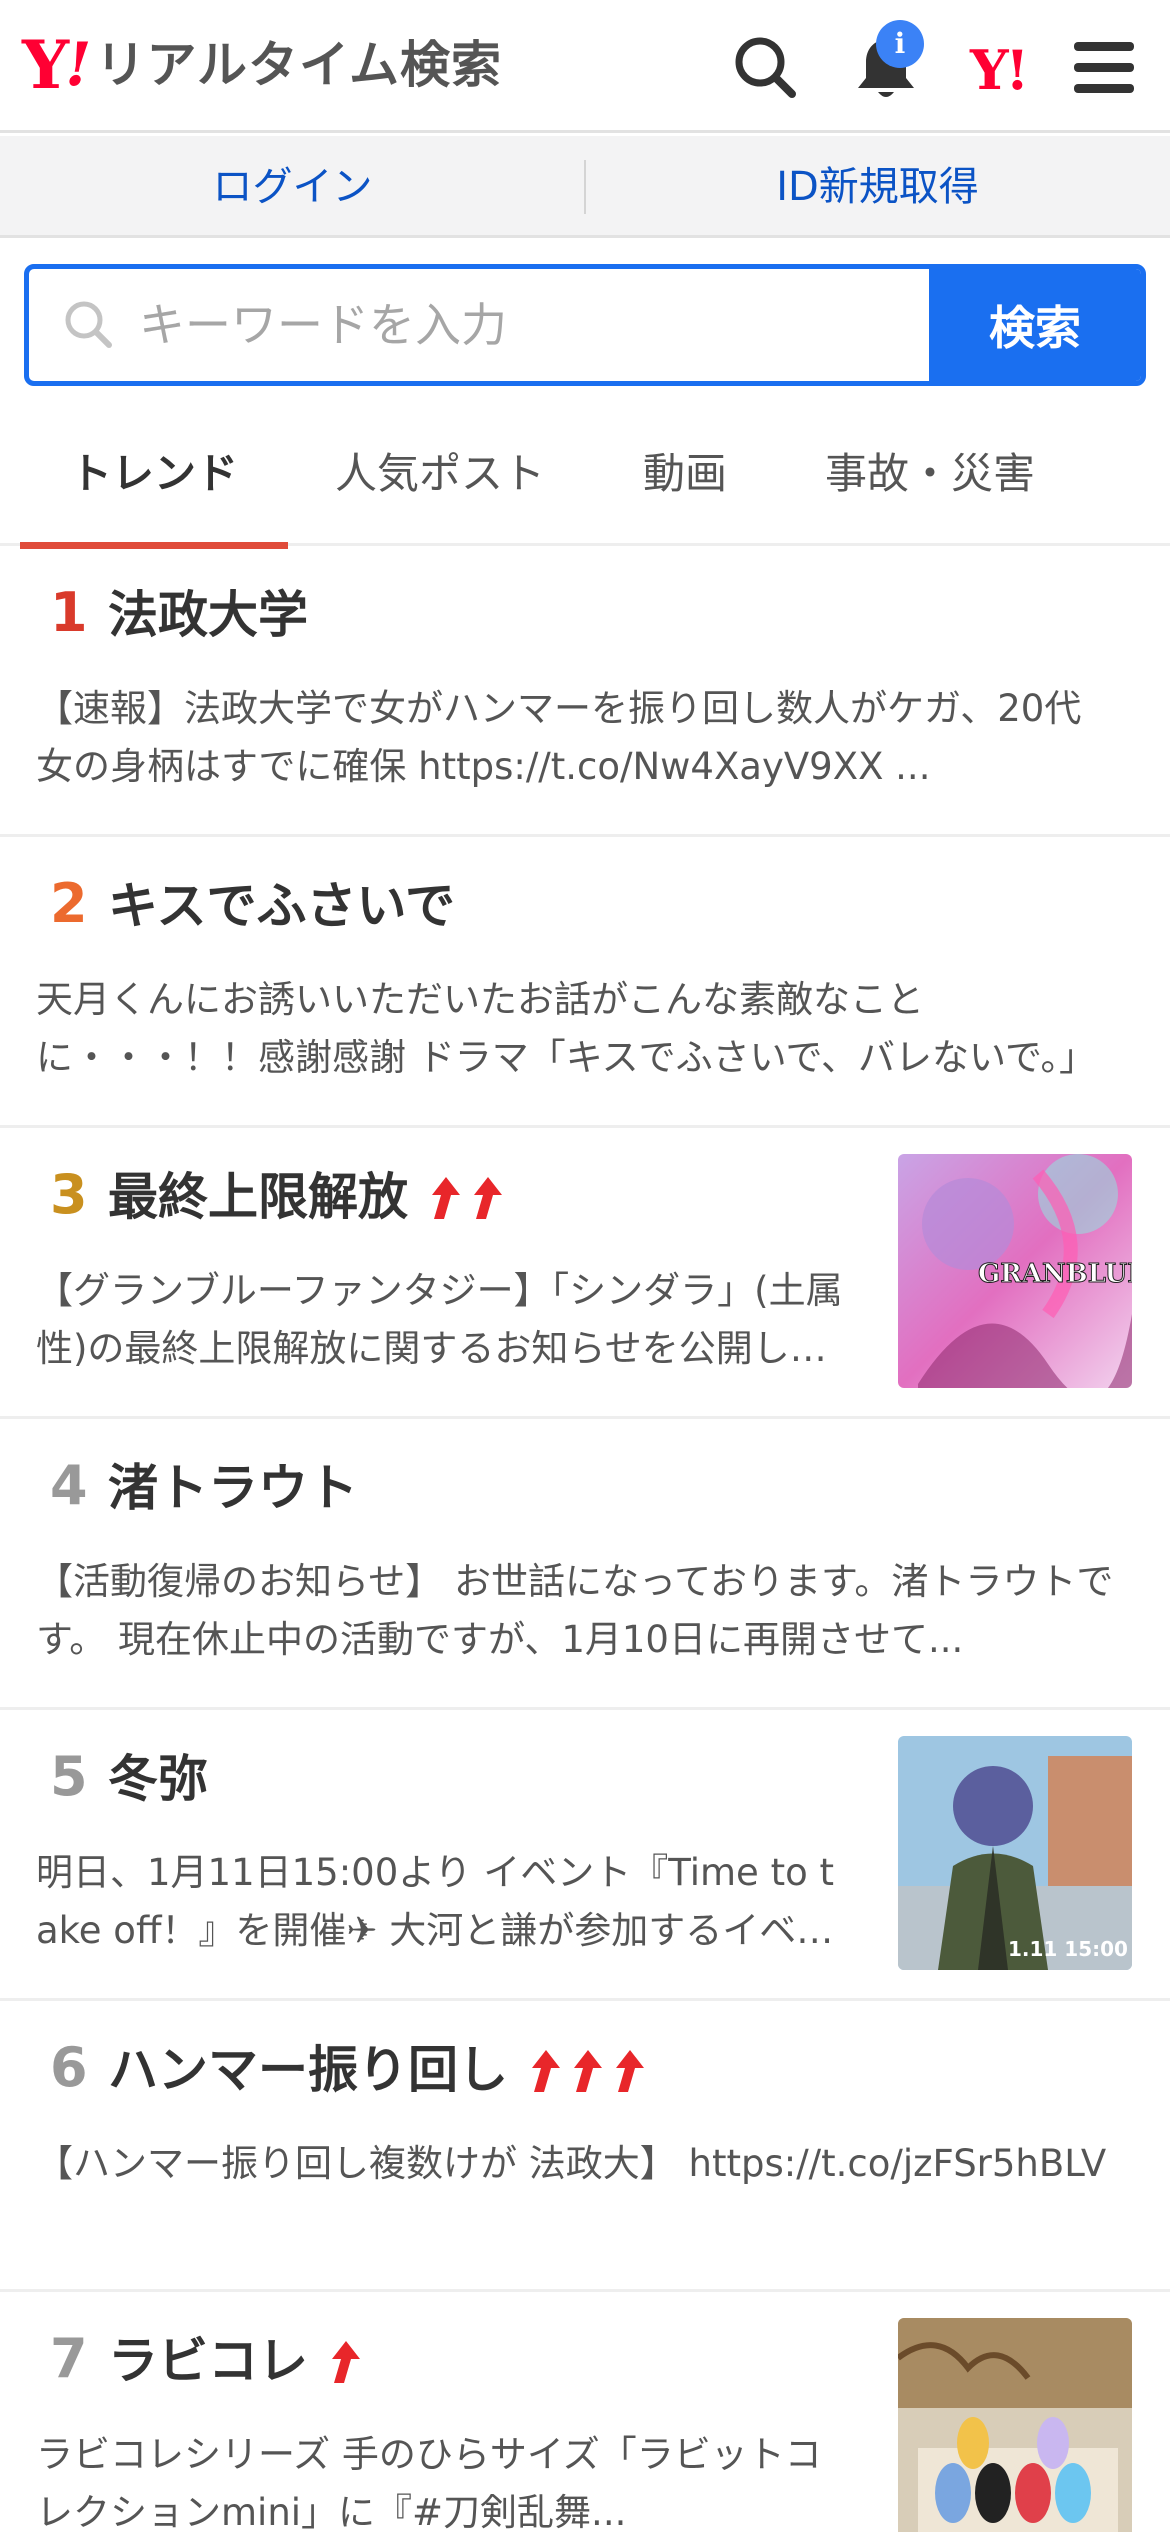 This screenshot has width=1170, height=2532. I want to click on trend-title: 法政大学, so click(208, 615).